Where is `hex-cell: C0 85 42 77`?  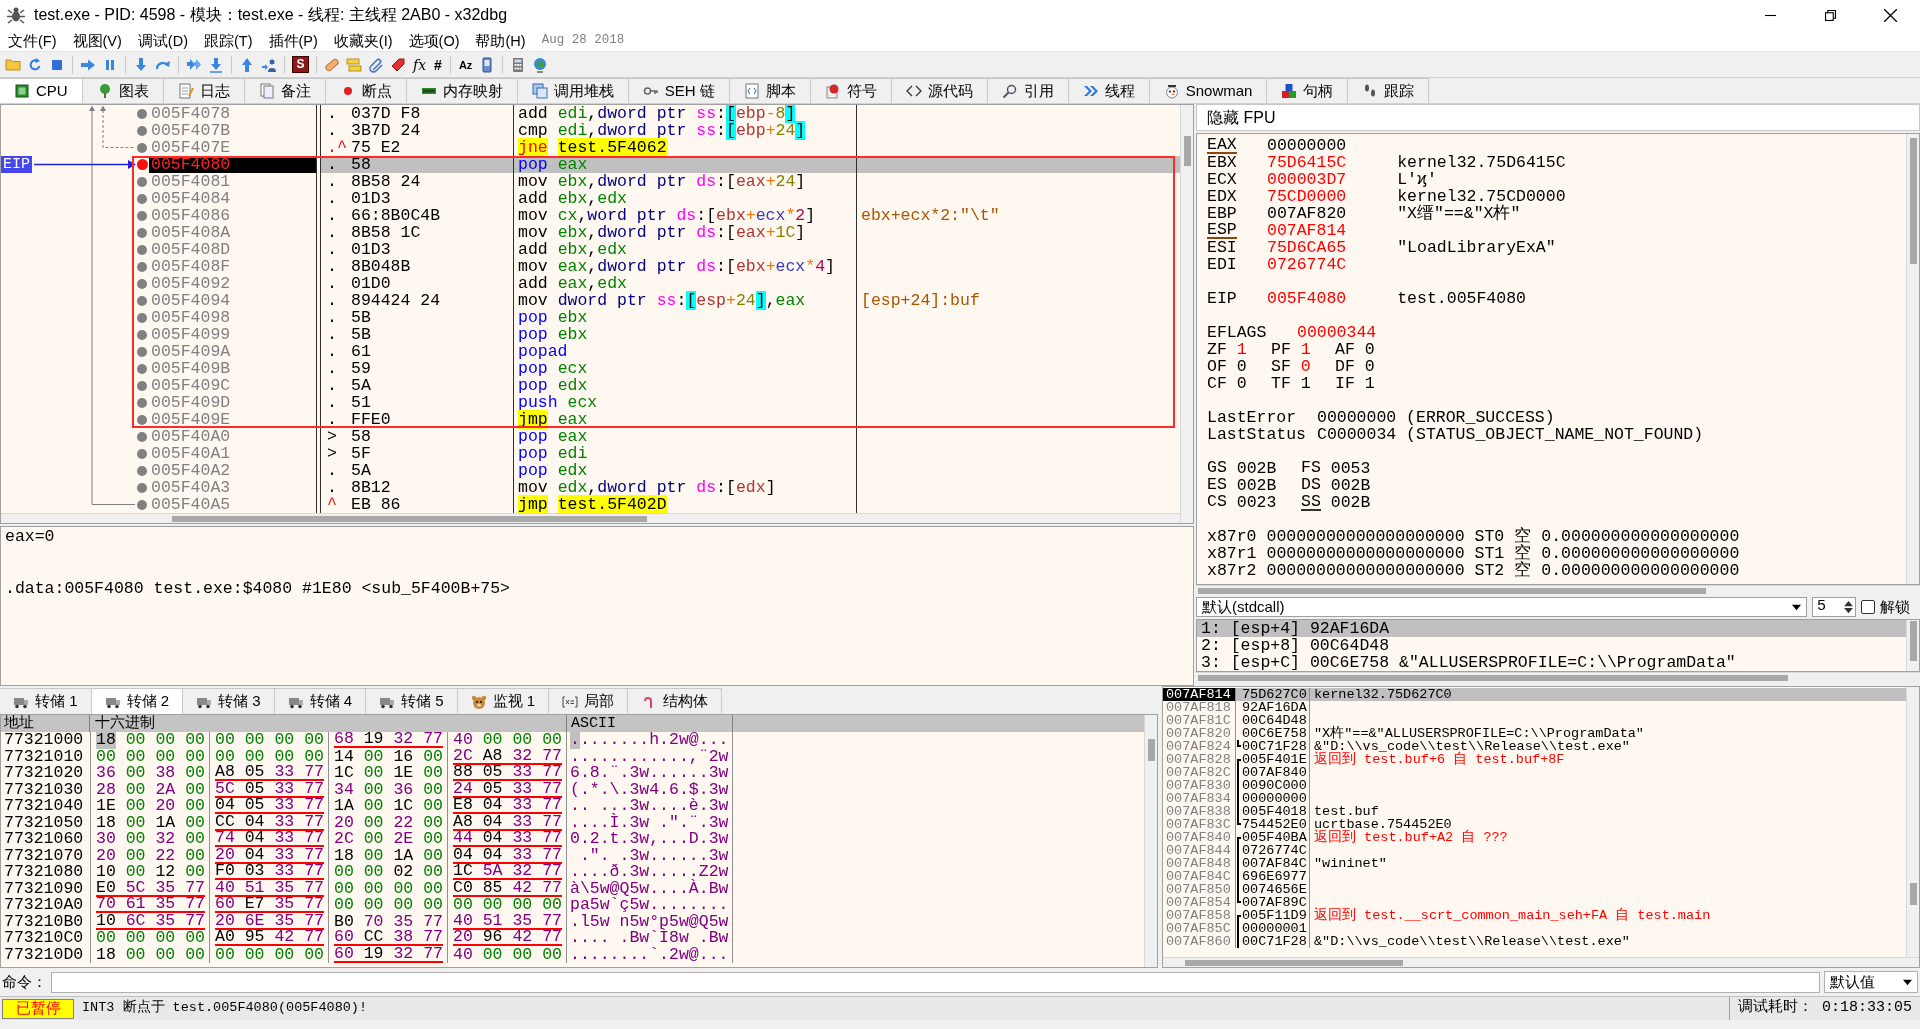
hex-cell: C0 85 42 77 is located at coordinates (506, 888).